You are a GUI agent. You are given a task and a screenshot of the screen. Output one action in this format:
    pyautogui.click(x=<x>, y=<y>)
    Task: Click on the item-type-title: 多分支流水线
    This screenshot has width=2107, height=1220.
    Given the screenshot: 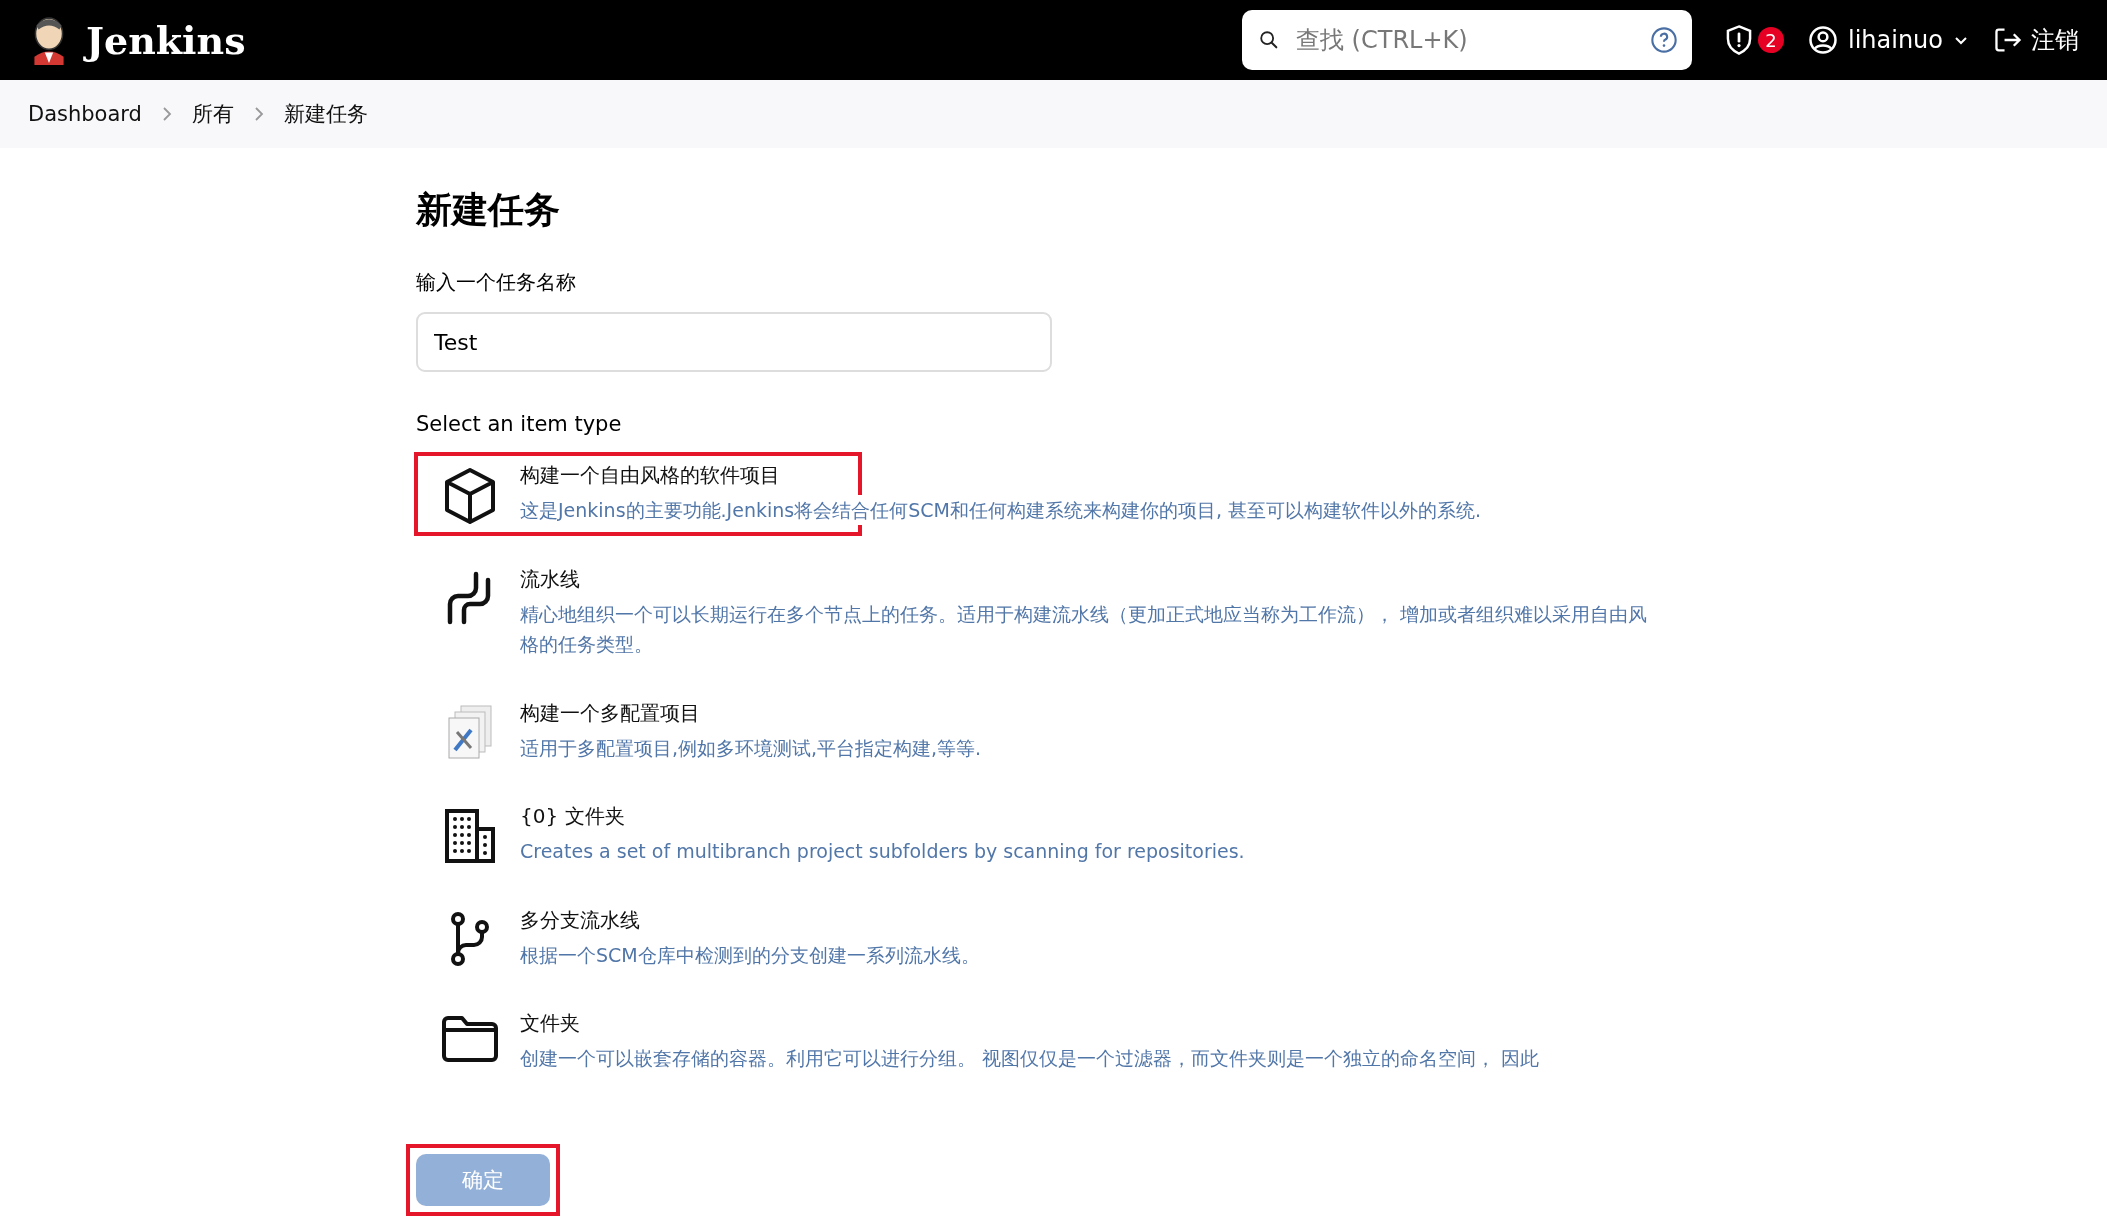 What is the action you would take?
    pyautogui.click(x=580, y=920)
    